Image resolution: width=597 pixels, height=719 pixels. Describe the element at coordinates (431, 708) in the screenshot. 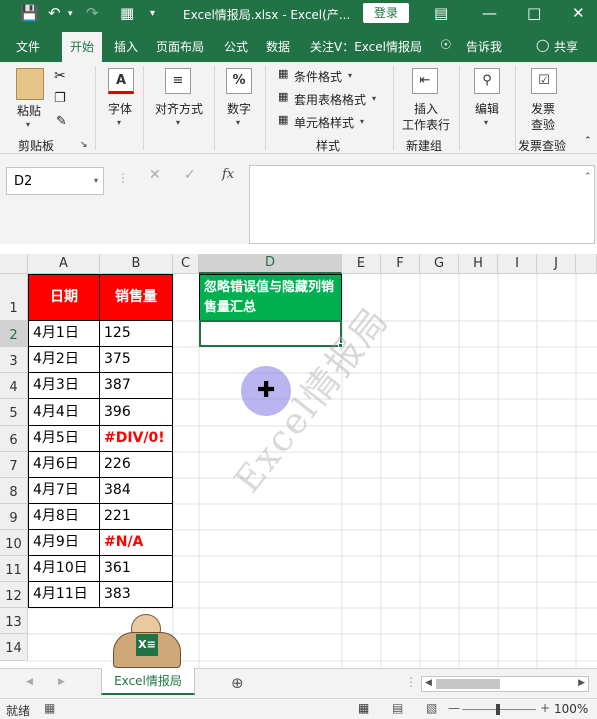

I see `page-break-view-icon: ▧` at that location.